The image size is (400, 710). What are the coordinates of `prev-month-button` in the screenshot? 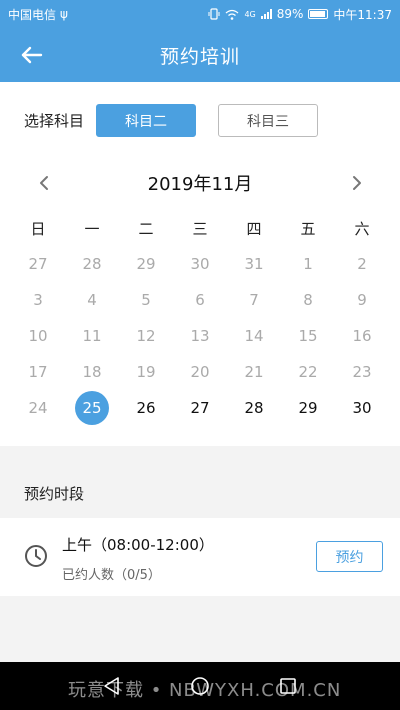 It's located at (44, 183).